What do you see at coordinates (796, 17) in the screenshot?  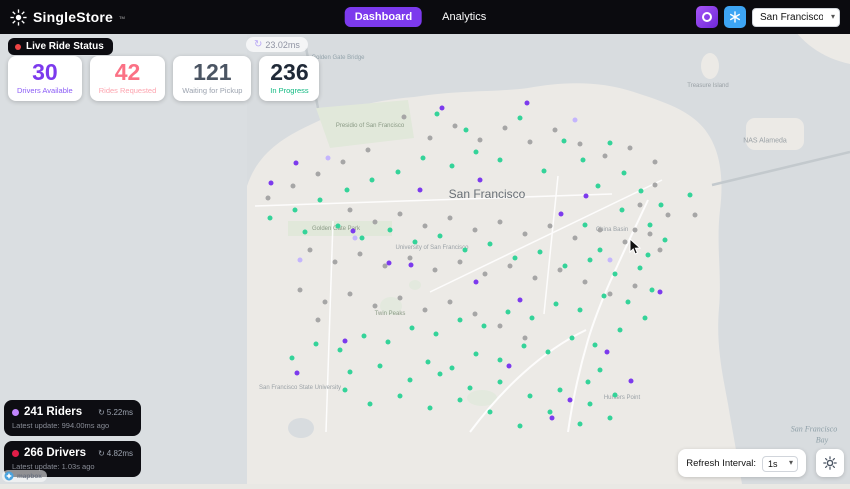 I see `city-select: San Francisco` at bounding box center [796, 17].